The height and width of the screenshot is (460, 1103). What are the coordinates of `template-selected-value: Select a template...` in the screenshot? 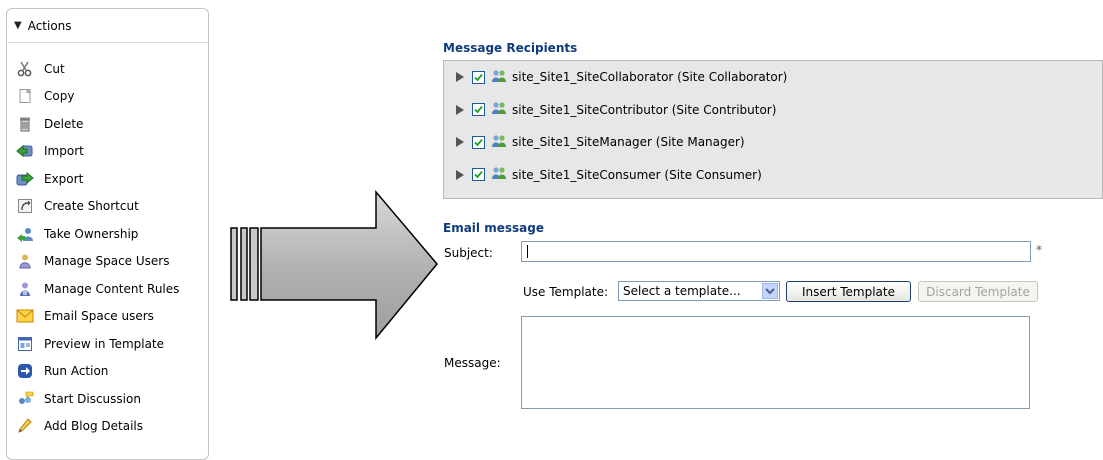 It's located at (682, 291).